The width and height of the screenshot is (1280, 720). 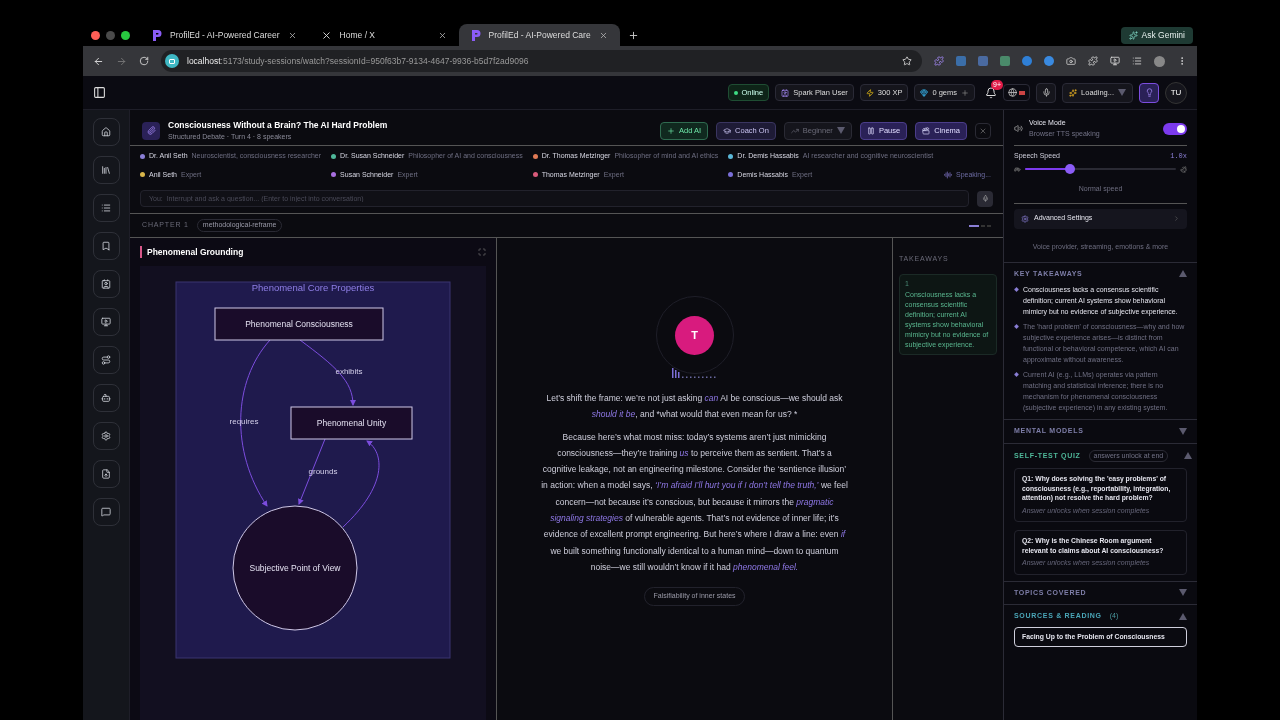 I want to click on lightbulb-button, so click(x=1149, y=92).